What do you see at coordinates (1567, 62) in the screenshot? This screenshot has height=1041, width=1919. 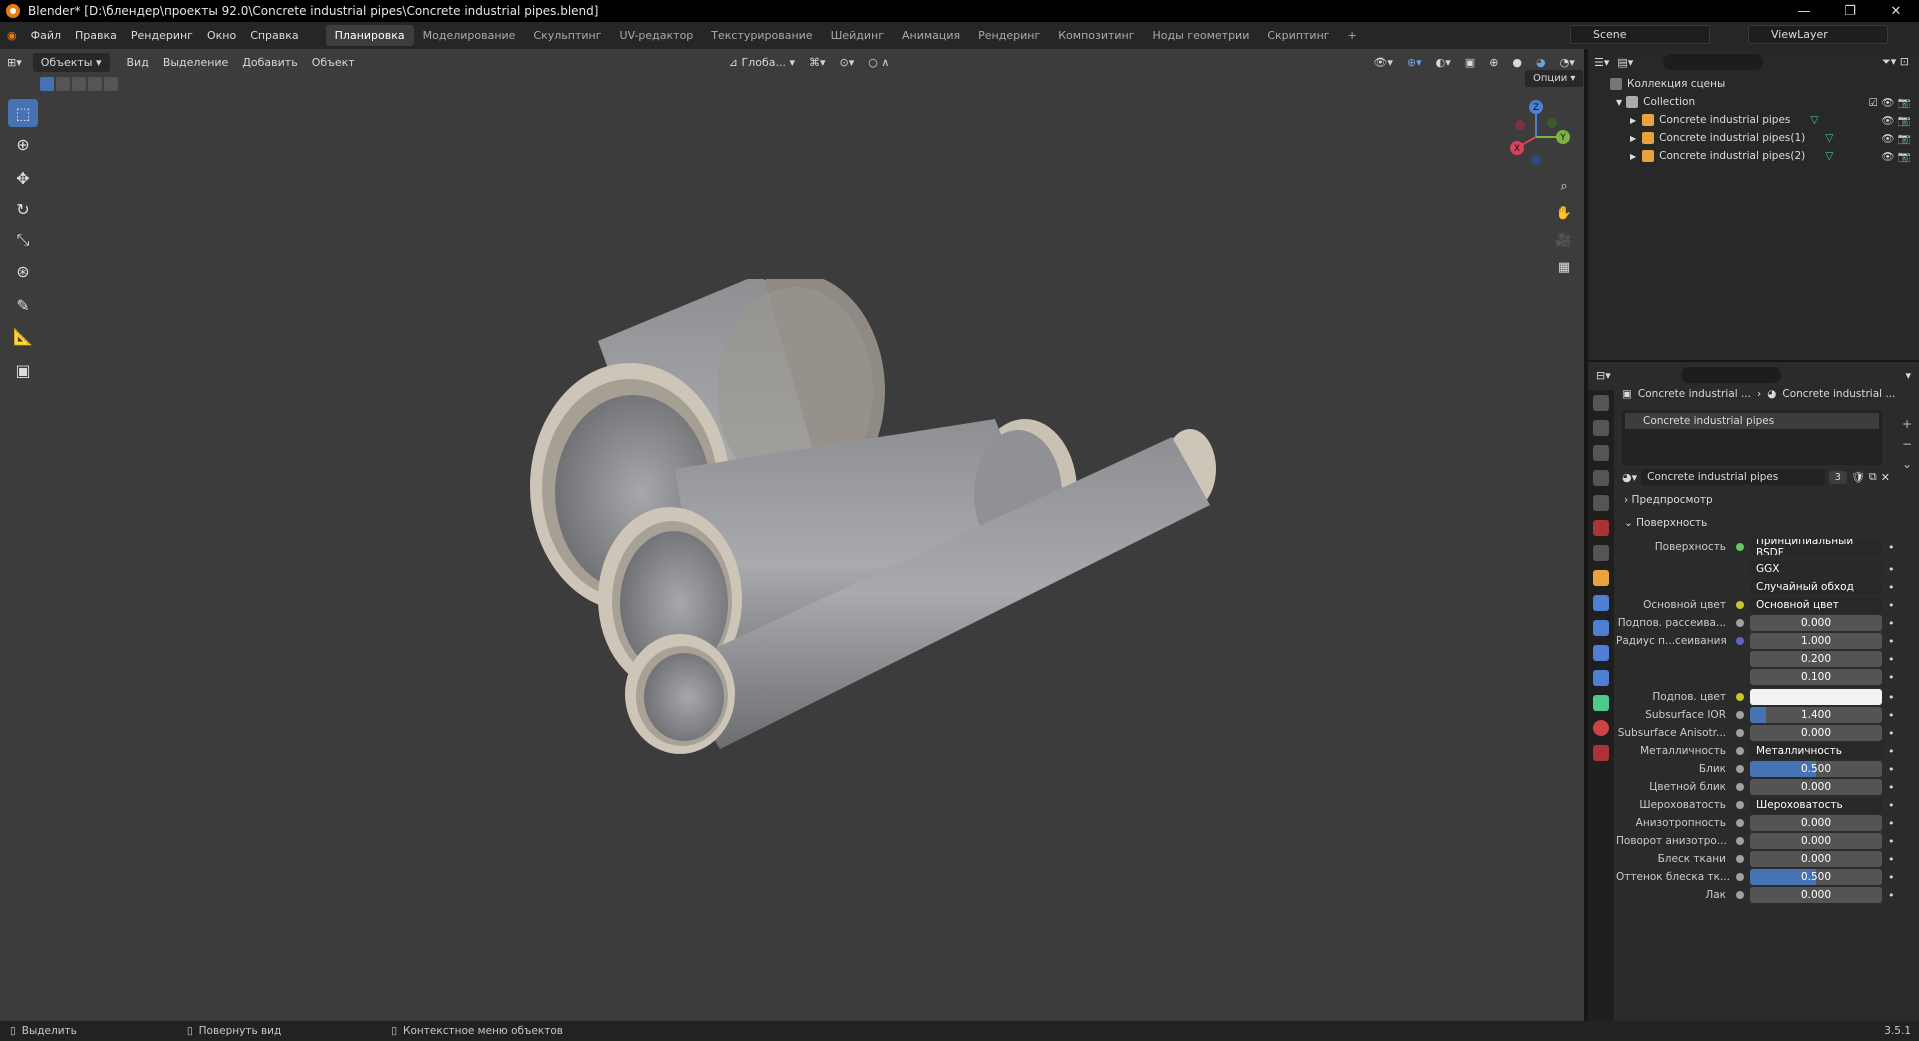 I see `shading-rendered-icon: ◔▾` at bounding box center [1567, 62].